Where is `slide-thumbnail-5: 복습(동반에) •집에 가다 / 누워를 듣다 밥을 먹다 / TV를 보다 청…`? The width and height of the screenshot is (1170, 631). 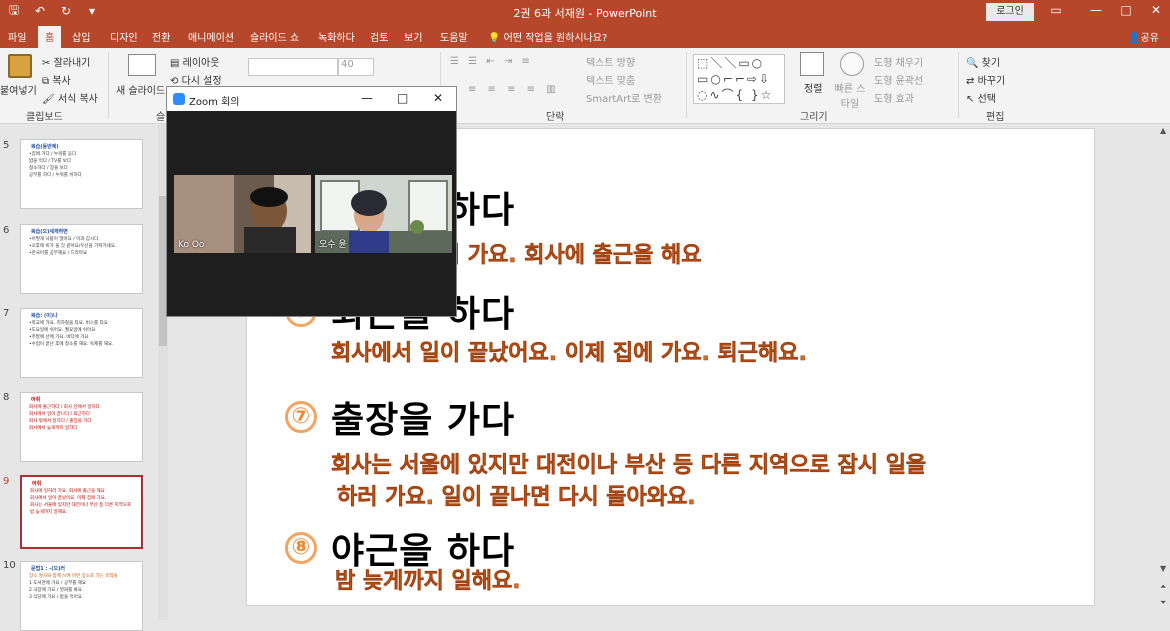 slide-thumbnail-5: 복습(동반에) •집에 가다 / 누워를 듣다 밥을 먹다 / TV를 보다 청… is located at coordinates (81, 174).